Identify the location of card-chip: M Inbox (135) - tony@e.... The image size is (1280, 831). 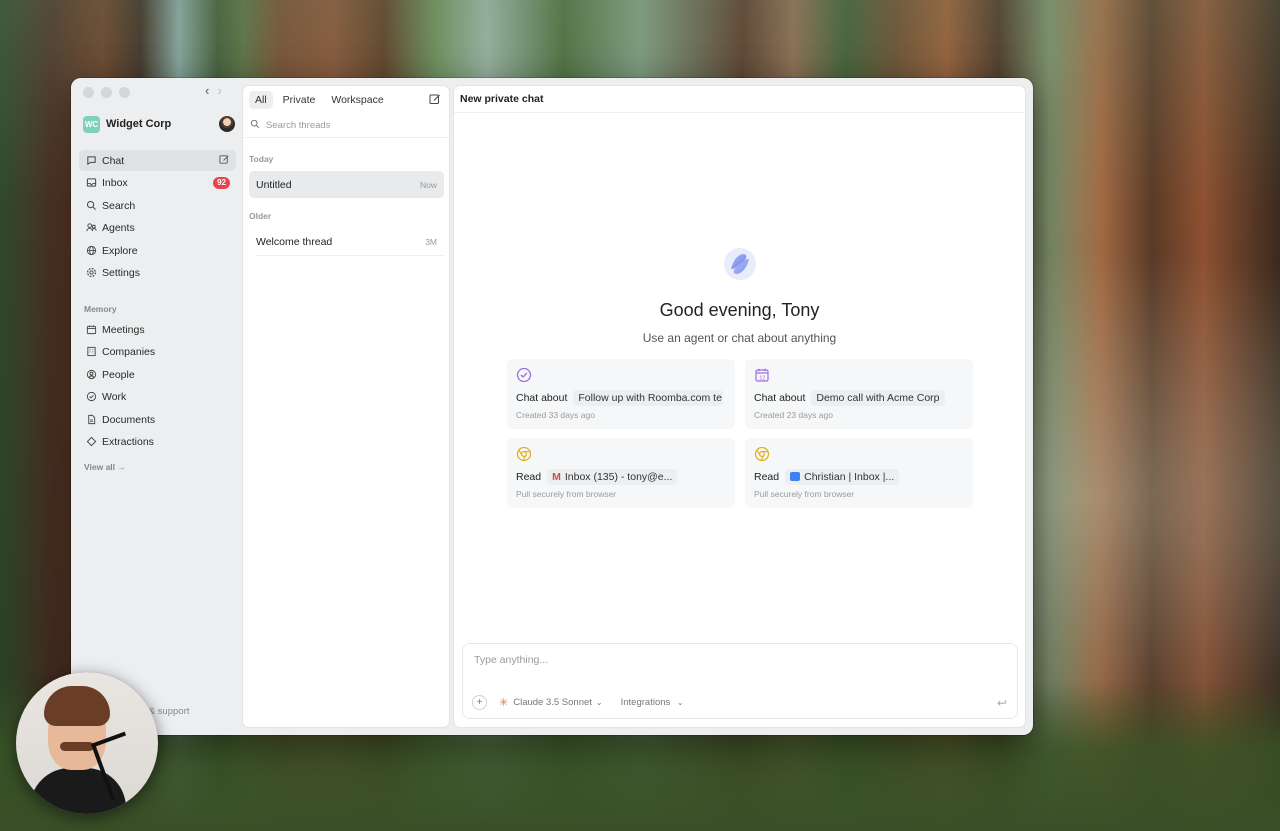
(612, 477).